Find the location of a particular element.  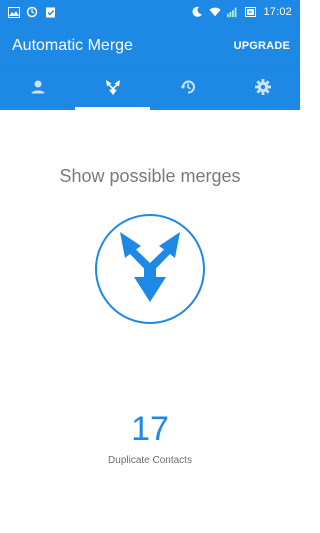

status-bar: 17:02 is located at coordinates (150, 12).